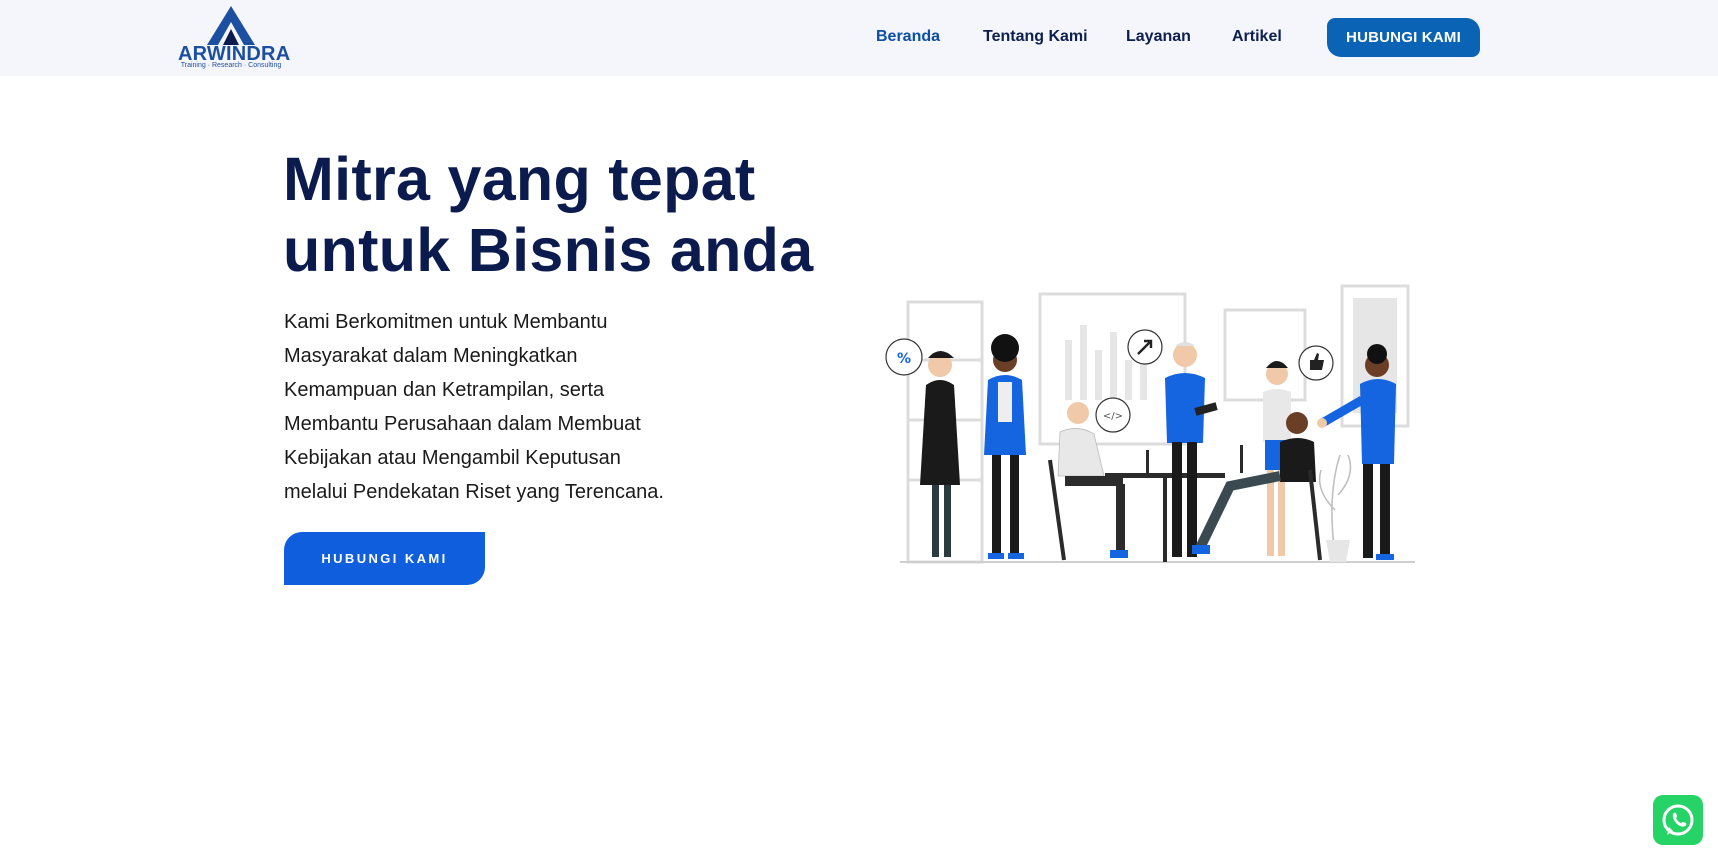 Image resolution: width=1718 pixels, height=858 pixels. What do you see at coordinates (908, 37) in the screenshot?
I see `nav-beranda: Beranda` at bounding box center [908, 37].